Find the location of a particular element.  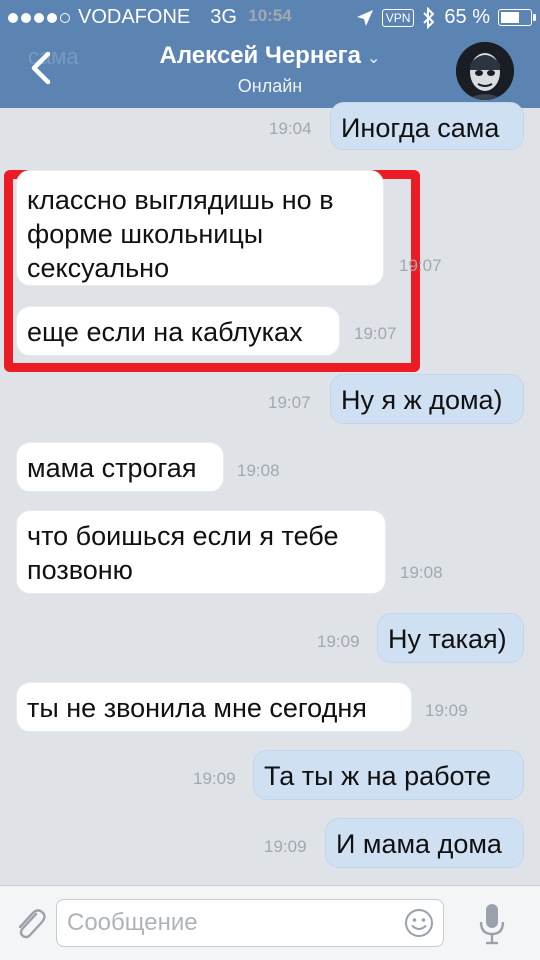

message-bubble-outgoing: Иногда сама is located at coordinates (427, 126).